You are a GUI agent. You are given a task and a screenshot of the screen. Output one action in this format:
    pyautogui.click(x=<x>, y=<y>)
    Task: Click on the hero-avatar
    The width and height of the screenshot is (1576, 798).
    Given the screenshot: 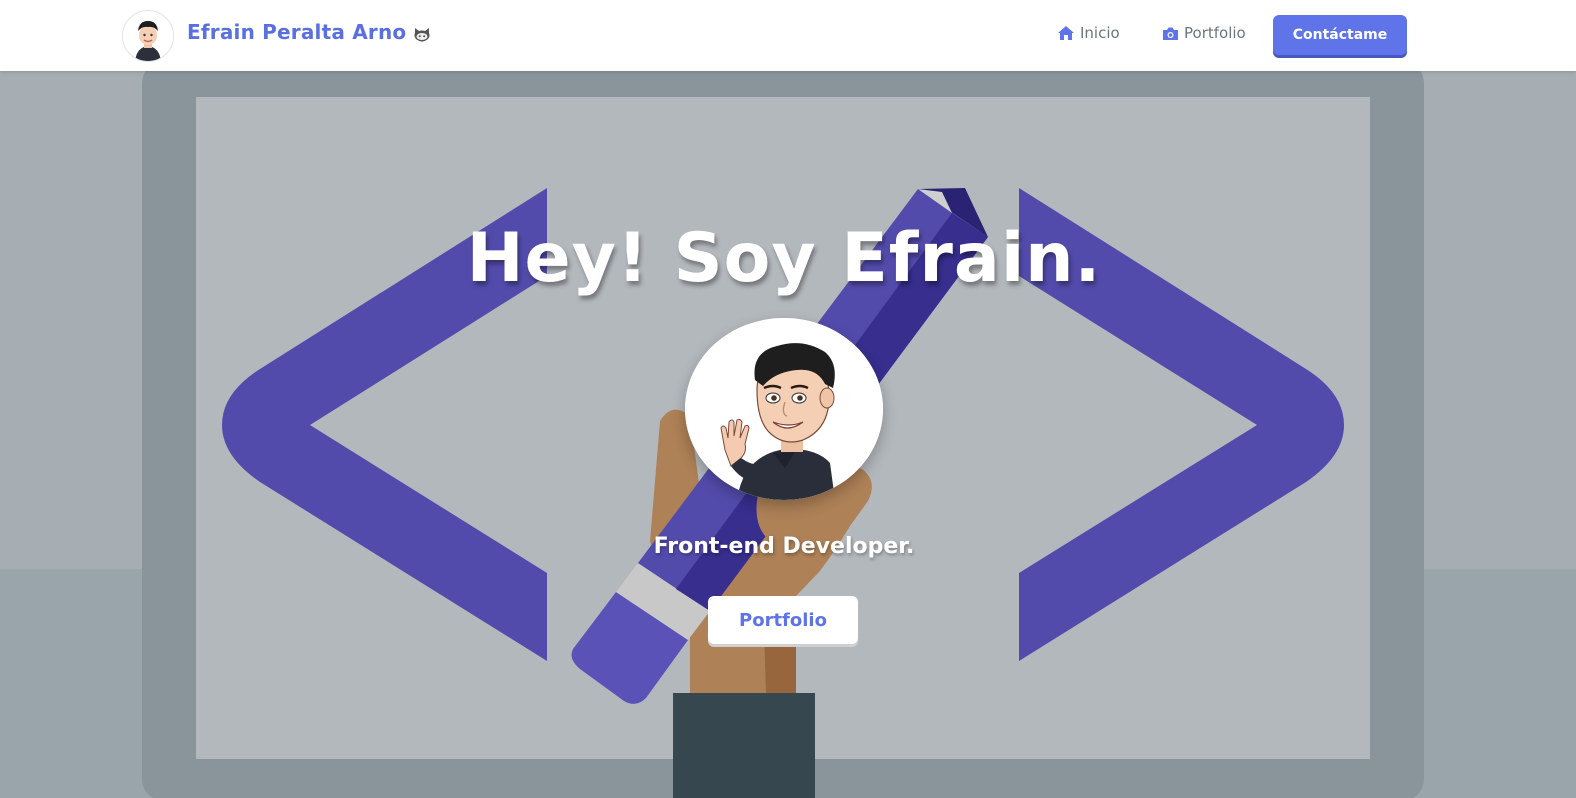 What is the action you would take?
    pyautogui.click(x=784, y=409)
    